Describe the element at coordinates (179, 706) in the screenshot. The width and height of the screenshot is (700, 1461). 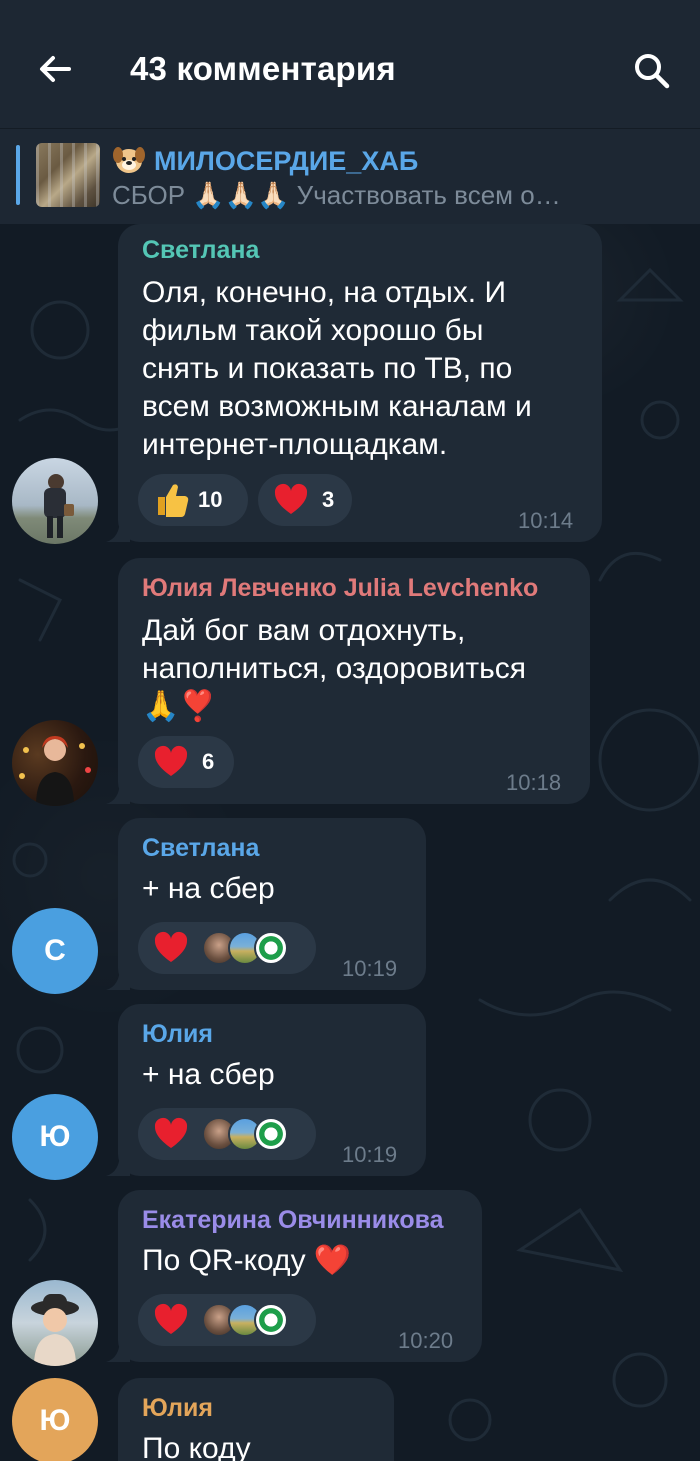
I see `message-text-line: 🙏❣️` at that location.